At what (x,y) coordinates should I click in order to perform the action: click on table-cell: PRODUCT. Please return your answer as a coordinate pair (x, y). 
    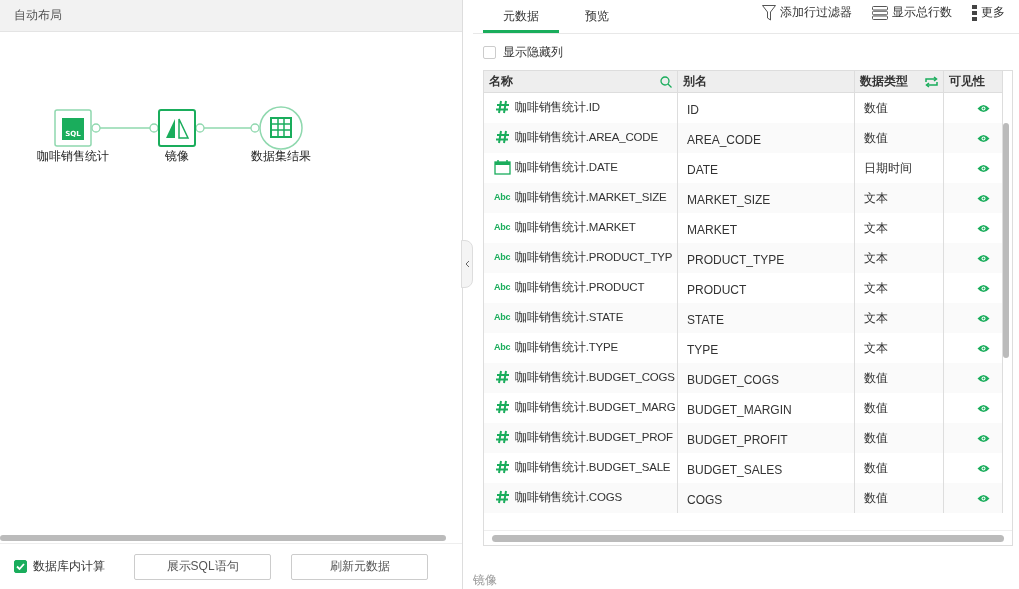
    Looking at the image, I should click on (717, 289).